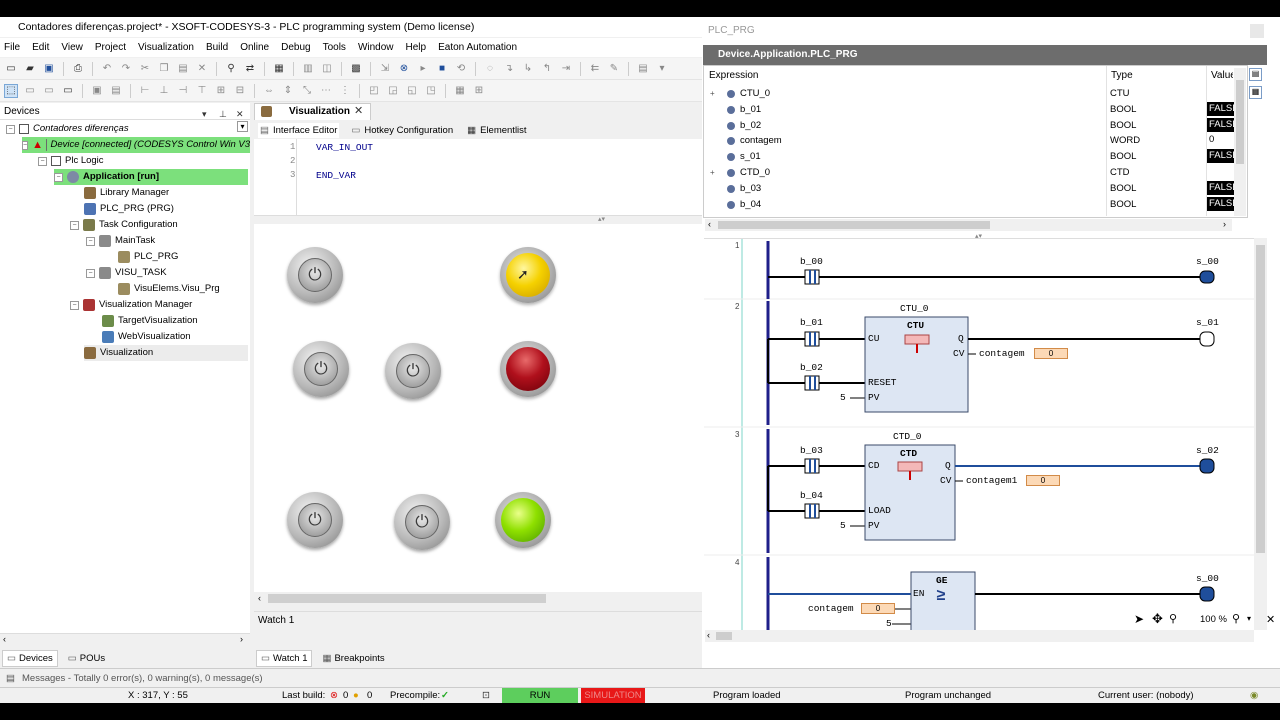 This screenshot has height=720, width=1280. Describe the element at coordinates (345, 91) in the screenshot. I see `distribute-v-icon: ⋮` at that location.